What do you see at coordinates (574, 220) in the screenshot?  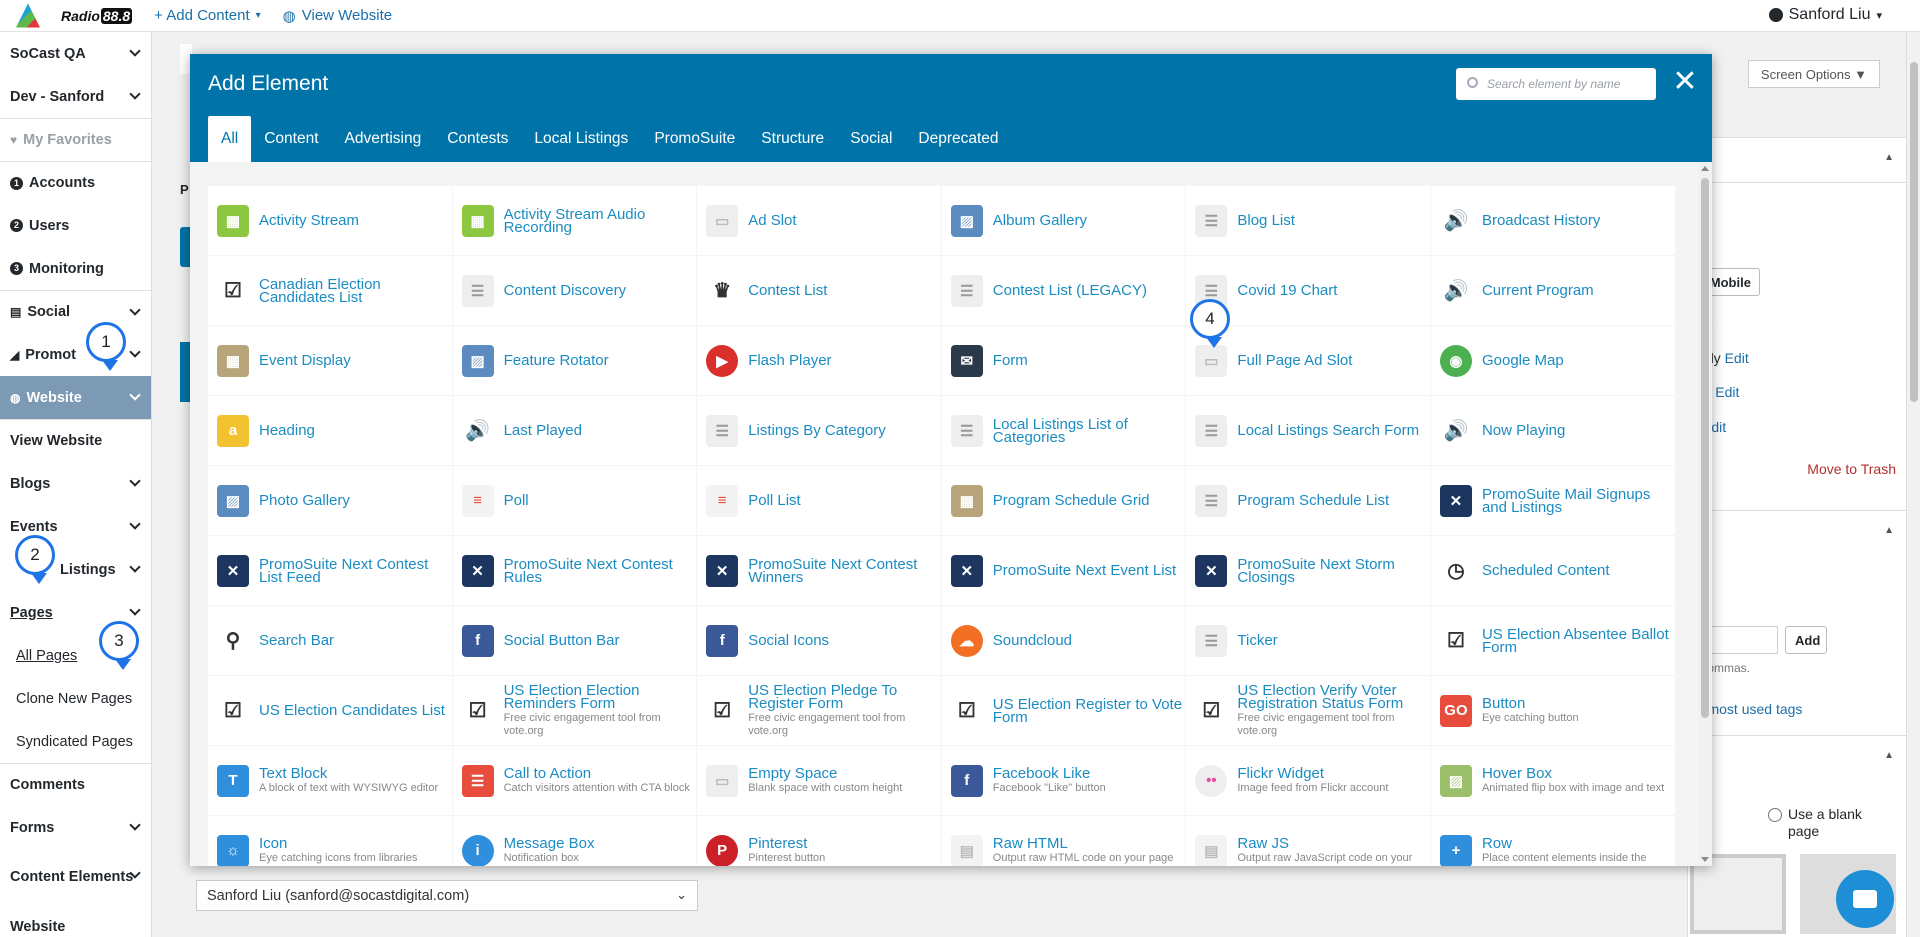 I see `element-activity-stream-audio-recording: ▦ Activity Stream Audio Recording` at bounding box center [574, 220].